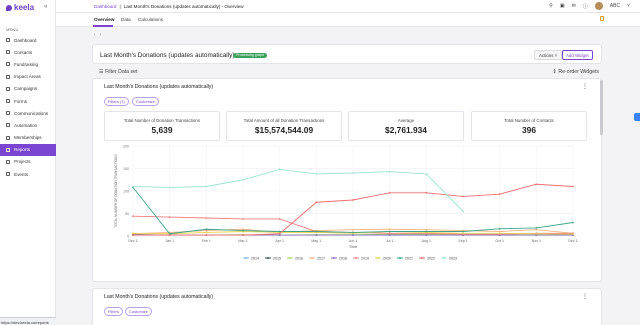  I want to click on sidebar-item-automation: Automation, so click(28, 125).